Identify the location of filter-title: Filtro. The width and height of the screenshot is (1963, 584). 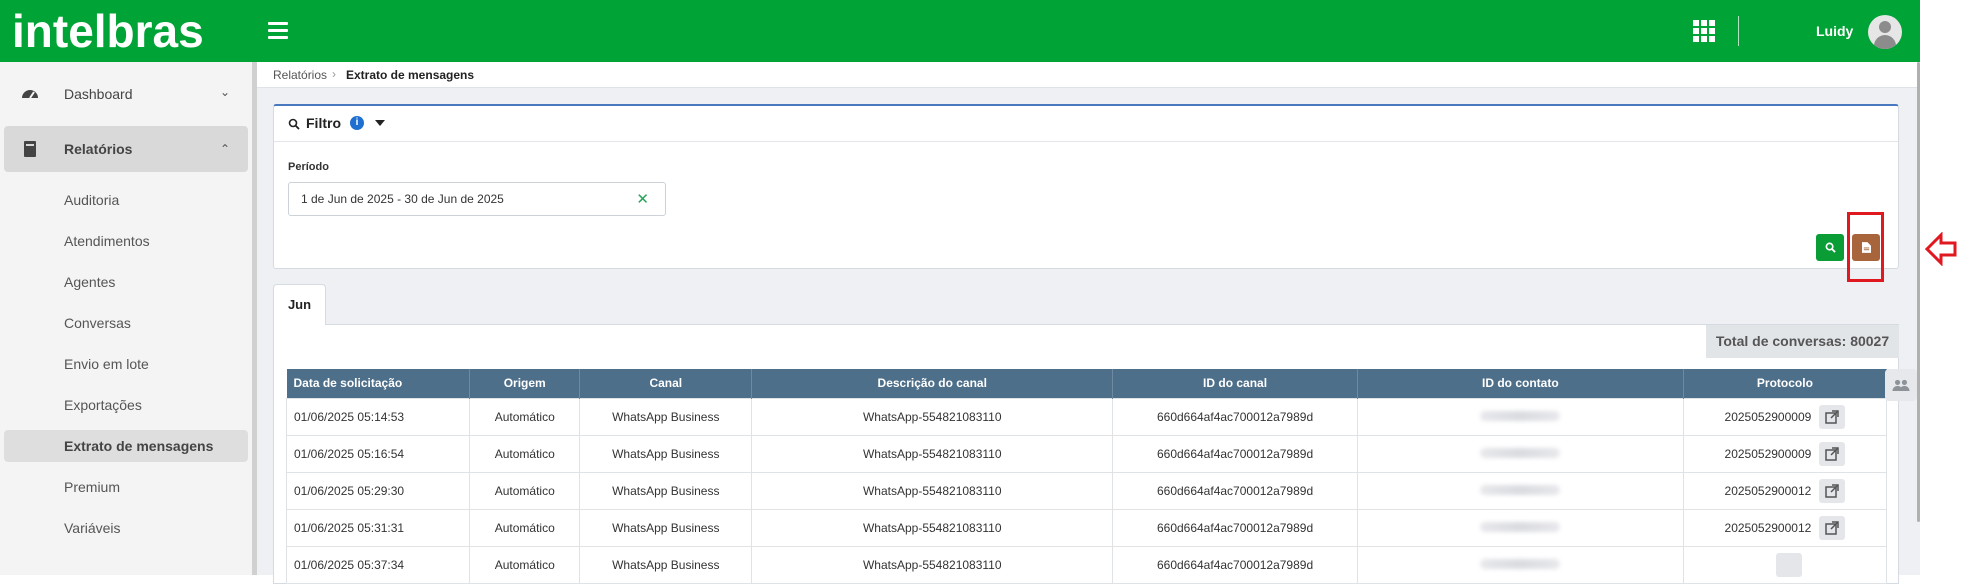
(323, 123).